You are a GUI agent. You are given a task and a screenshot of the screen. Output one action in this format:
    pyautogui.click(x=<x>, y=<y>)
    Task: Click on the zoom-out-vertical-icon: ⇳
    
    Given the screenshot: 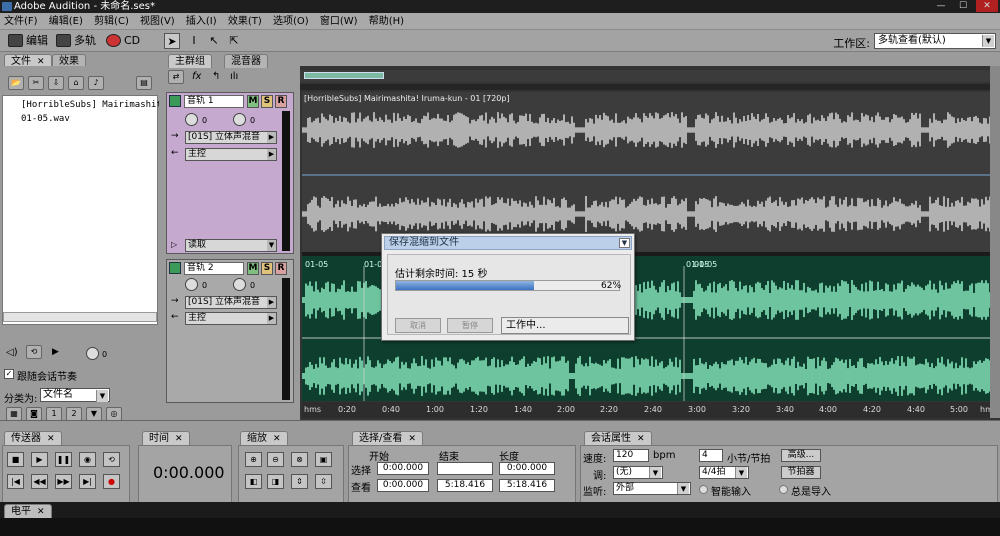 What is the action you would take?
    pyautogui.click(x=323, y=481)
    